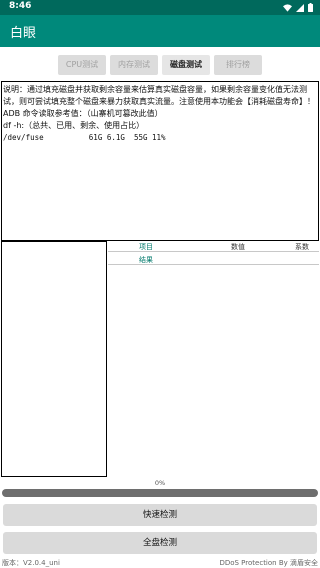 The width and height of the screenshot is (320, 568). What do you see at coordinates (268, 563) in the screenshot?
I see `brand-label: DDoS Protection By 滴盾安全` at bounding box center [268, 563].